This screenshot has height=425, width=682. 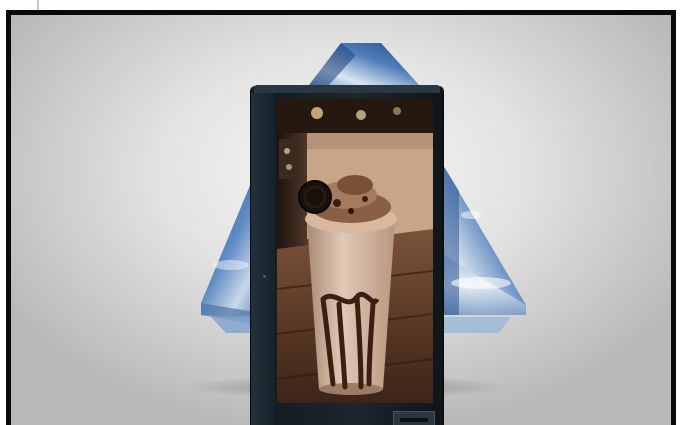 I want to click on oreo-cookie, so click(x=315, y=197).